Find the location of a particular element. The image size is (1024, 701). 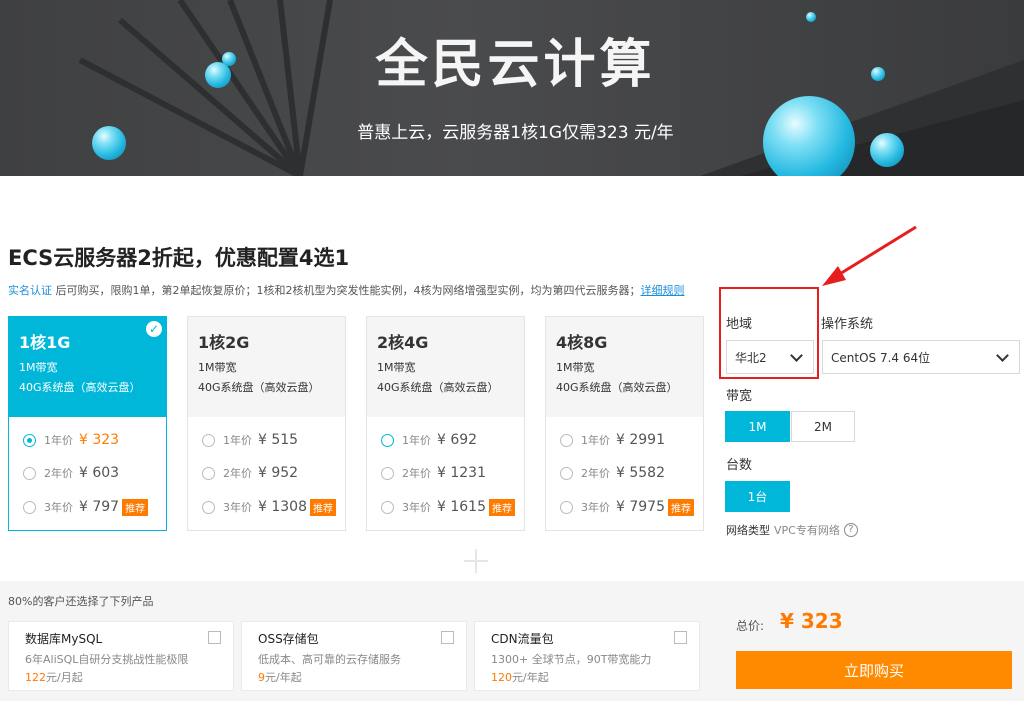

total-label: 总价: is located at coordinates (750, 626).